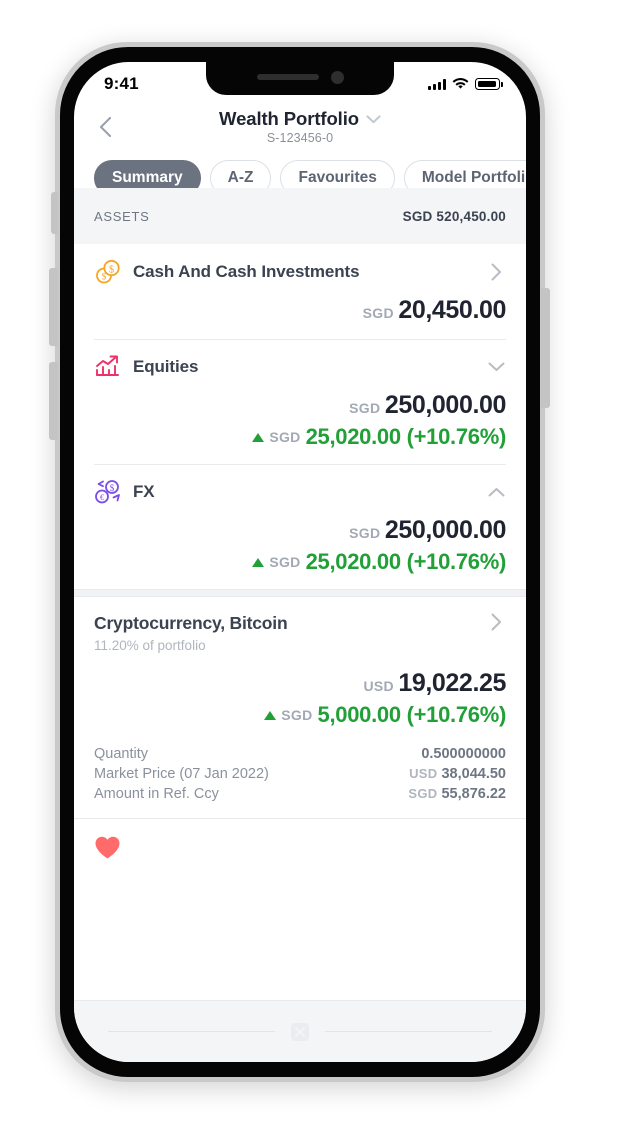 The image size is (624, 1125). I want to click on holding-detail-chevron, so click(496, 622).